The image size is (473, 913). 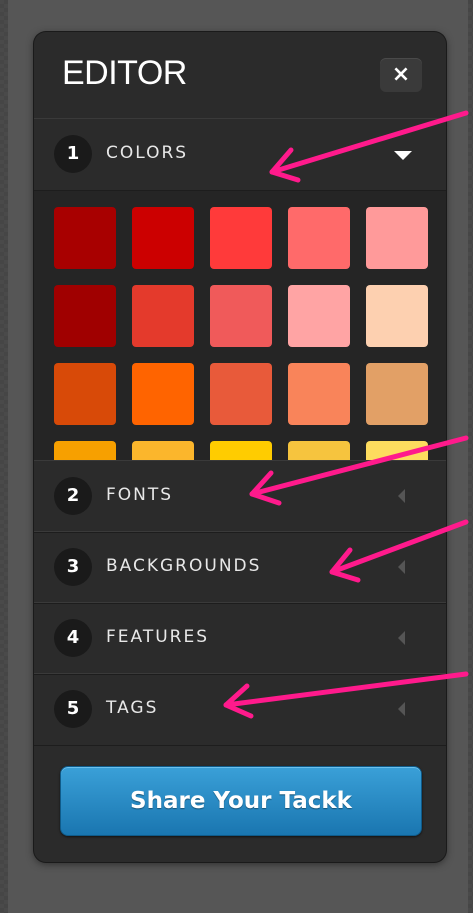 What do you see at coordinates (147, 153) in the screenshot?
I see `section-label-colors: COLORS` at bounding box center [147, 153].